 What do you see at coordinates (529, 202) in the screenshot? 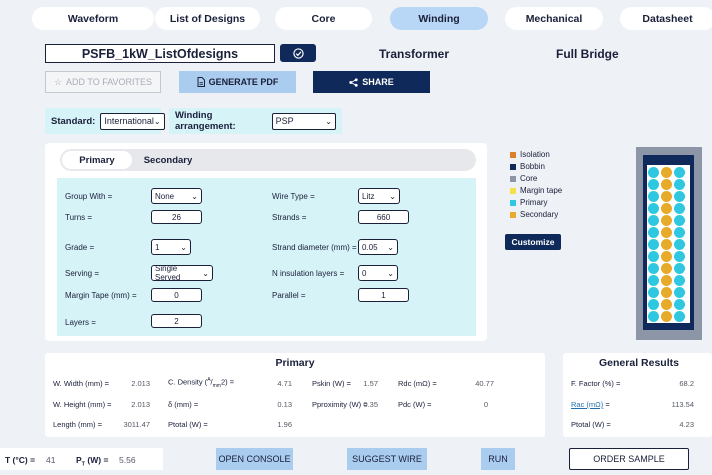
I see `legend-primary: Primary` at bounding box center [529, 202].